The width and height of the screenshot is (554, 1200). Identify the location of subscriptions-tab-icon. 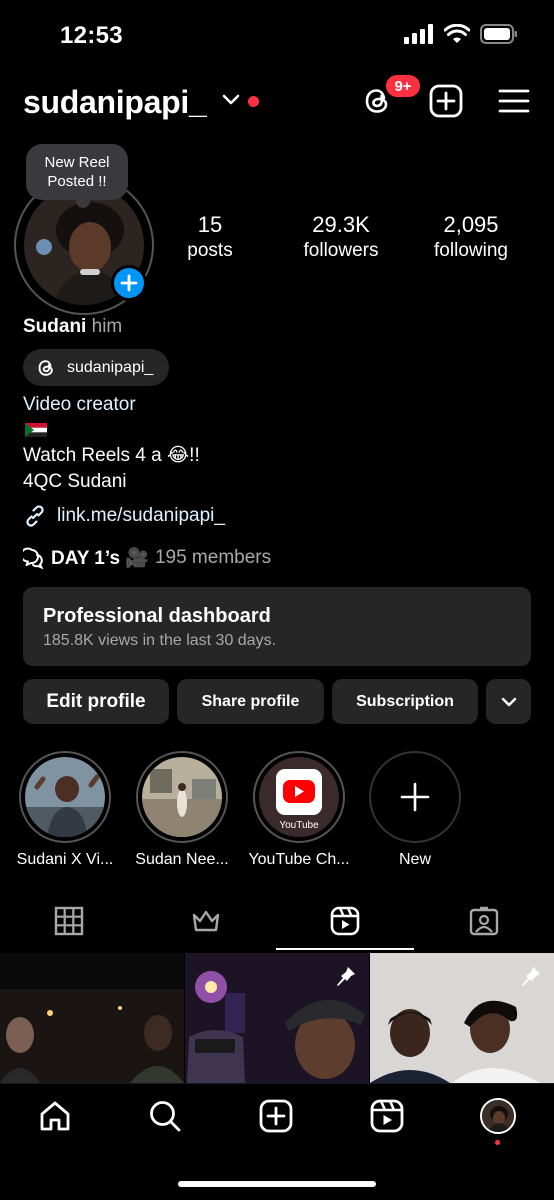
(206, 921).